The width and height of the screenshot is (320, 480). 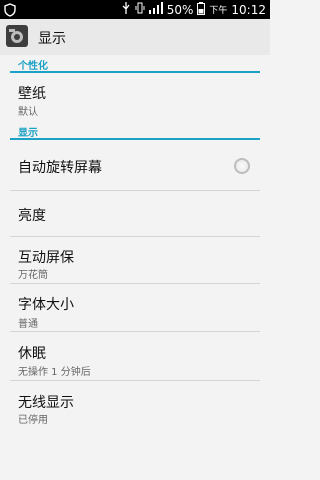 What do you see at coordinates (180, 9) in the screenshot?
I see `battery-percent: 50%` at bounding box center [180, 9].